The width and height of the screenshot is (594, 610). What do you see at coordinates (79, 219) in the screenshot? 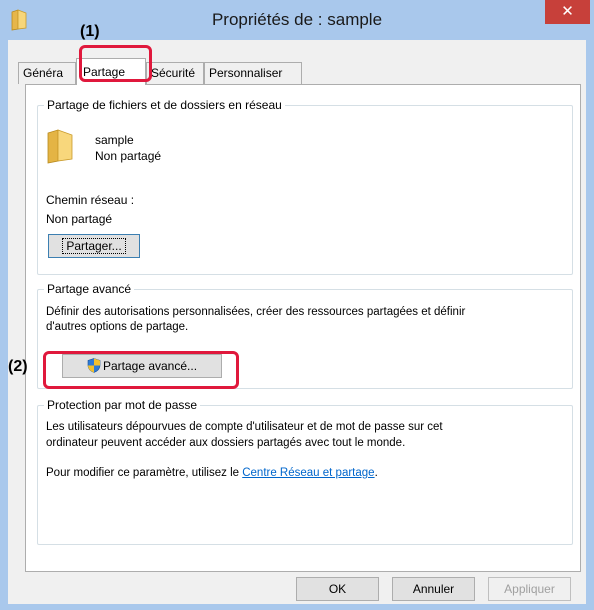
I see `network-path-value: Non partagé` at bounding box center [79, 219].